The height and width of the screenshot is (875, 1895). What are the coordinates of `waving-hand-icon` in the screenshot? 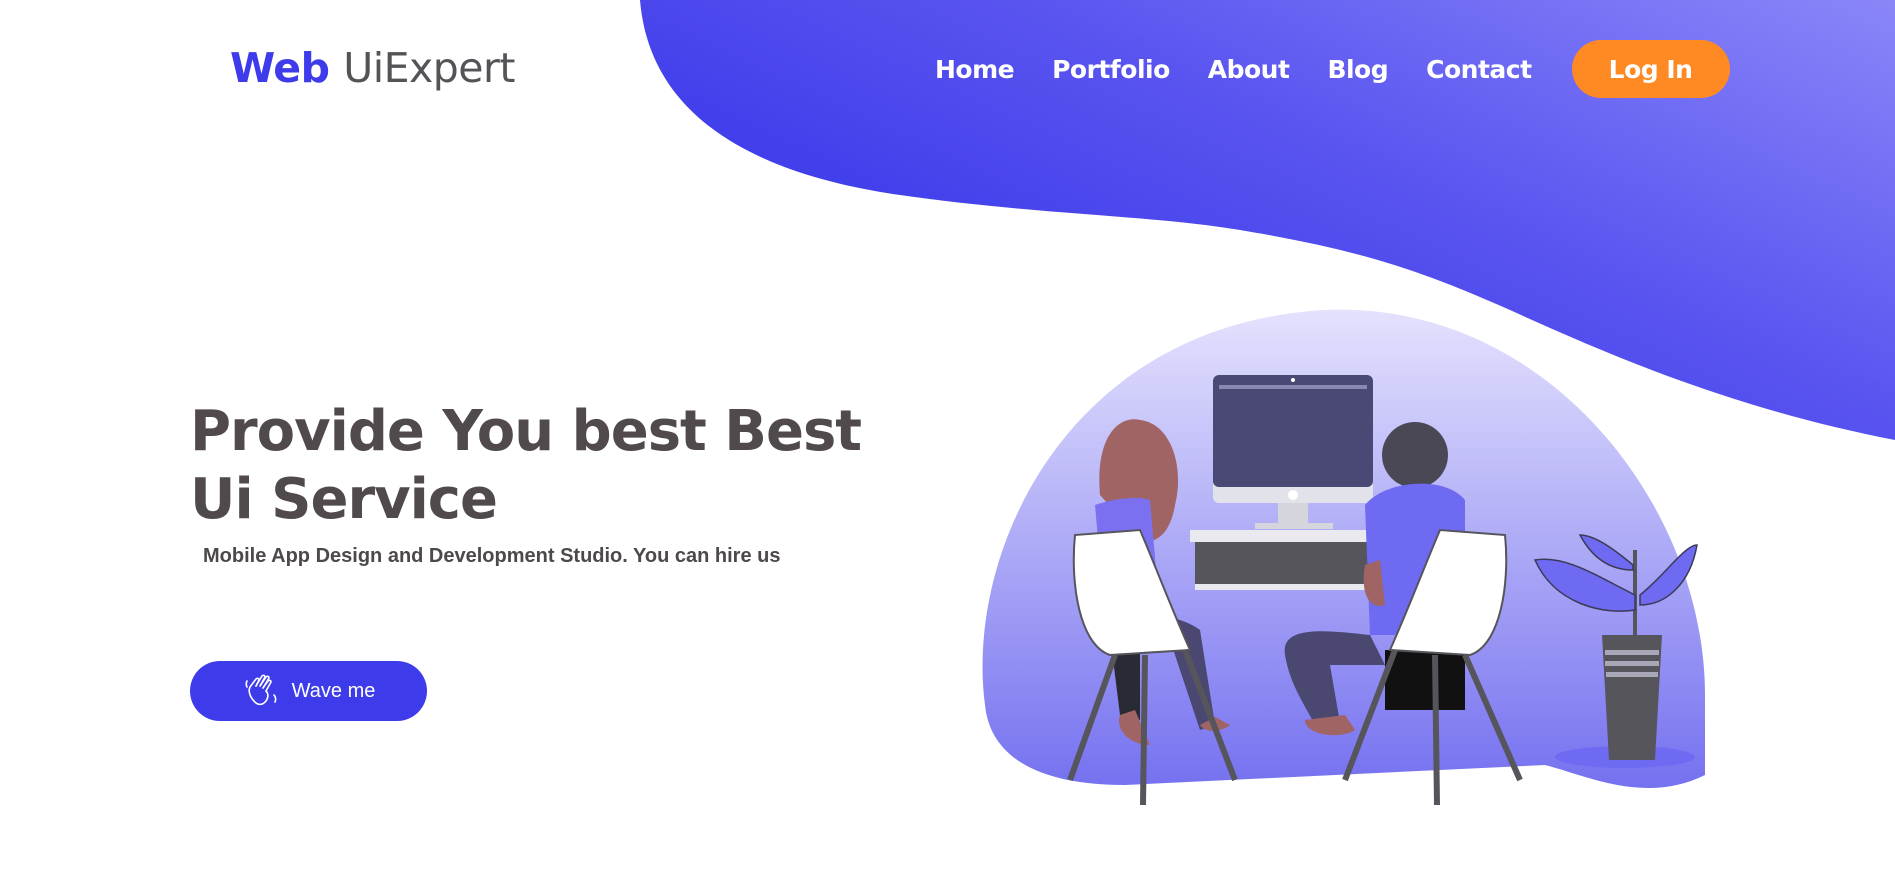 It's located at (261, 690).